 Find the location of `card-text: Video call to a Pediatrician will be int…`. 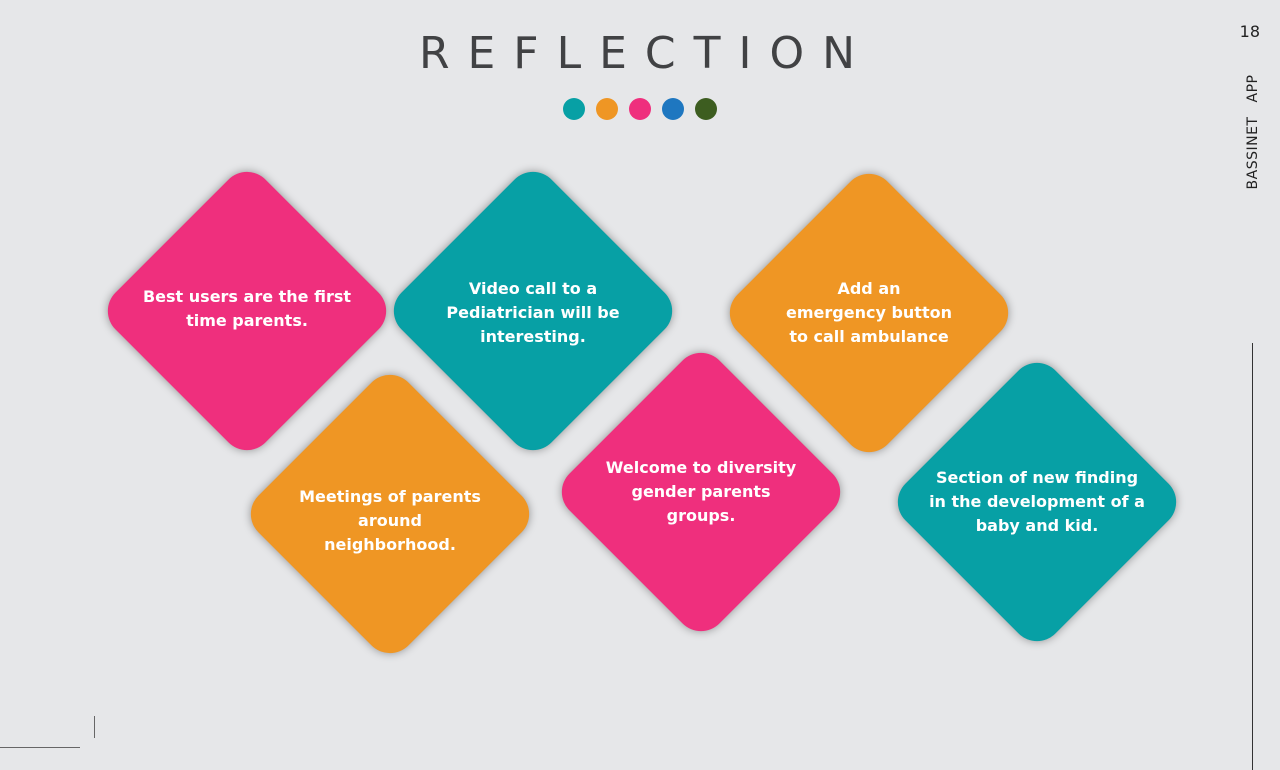

card-text: Video call to a Pediatrician will be int… is located at coordinates (533, 312).